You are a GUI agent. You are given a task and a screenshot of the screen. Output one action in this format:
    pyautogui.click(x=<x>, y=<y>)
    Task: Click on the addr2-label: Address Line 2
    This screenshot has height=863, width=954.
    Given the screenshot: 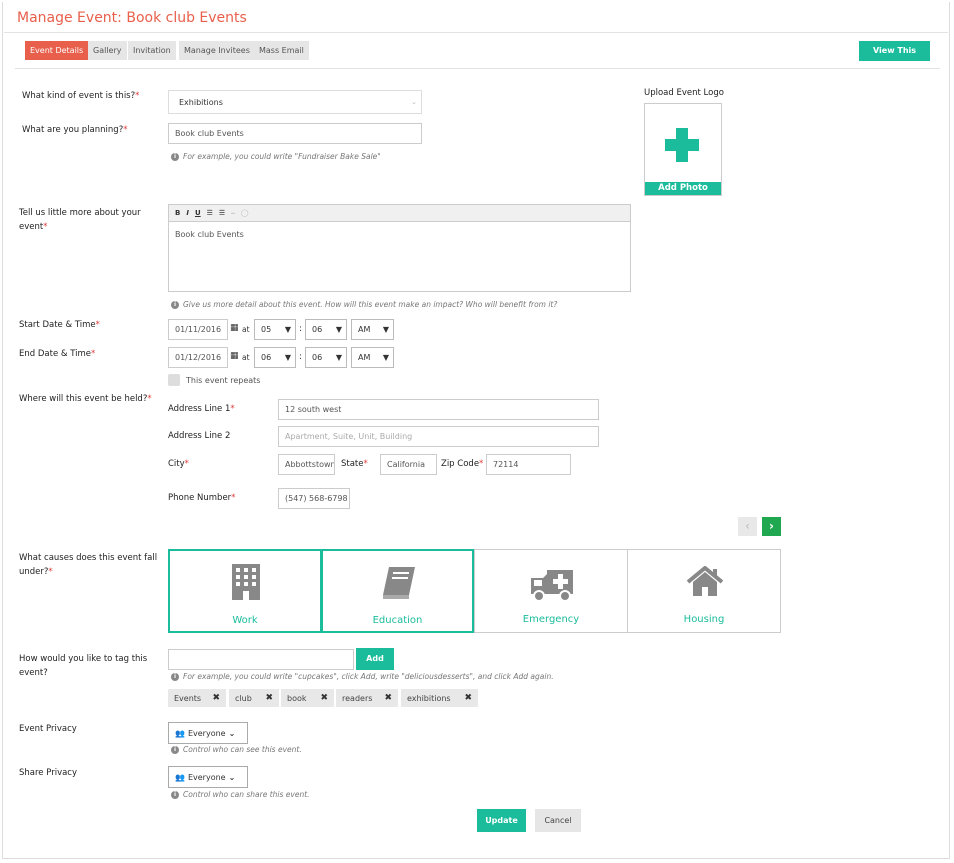 What is the action you would take?
    pyautogui.click(x=199, y=436)
    